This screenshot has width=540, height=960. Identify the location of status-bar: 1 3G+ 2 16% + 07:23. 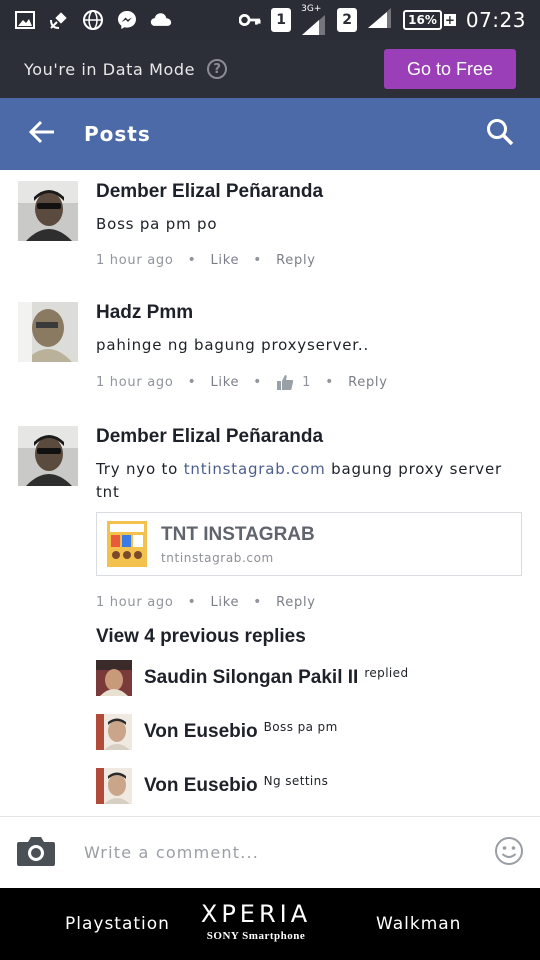
(270, 20).